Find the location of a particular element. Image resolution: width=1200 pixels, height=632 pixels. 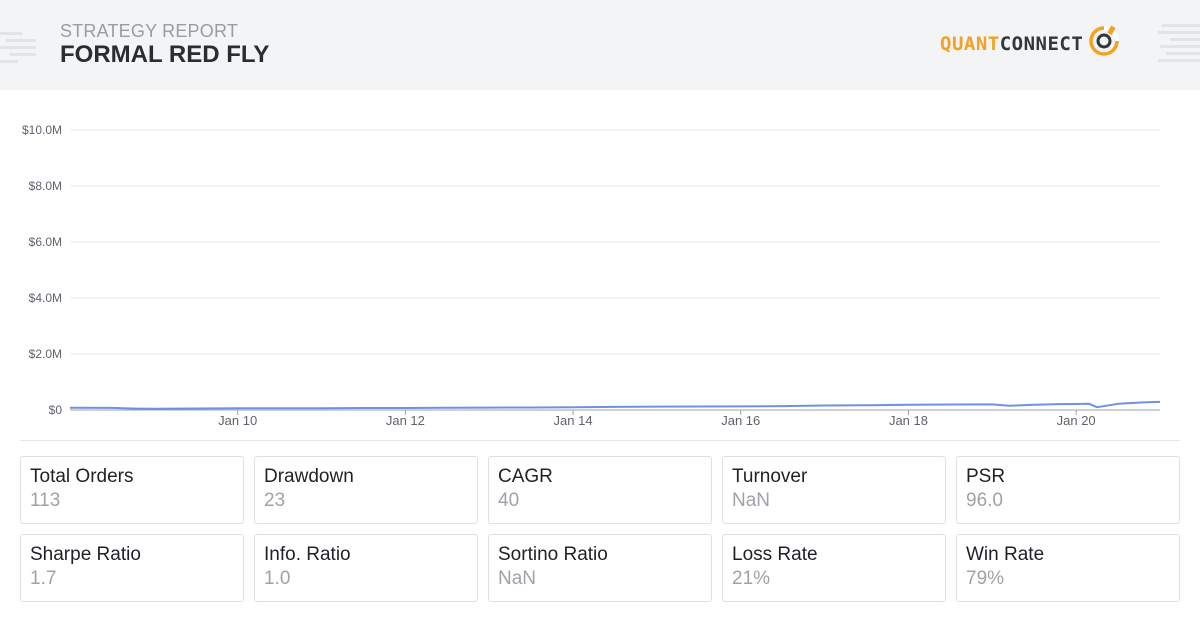

x-axis-ticks: Jan 10 Jan 12 Jan 14 Jan 16 Jan 18 Jan 20 is located at coordinates (657, 419).